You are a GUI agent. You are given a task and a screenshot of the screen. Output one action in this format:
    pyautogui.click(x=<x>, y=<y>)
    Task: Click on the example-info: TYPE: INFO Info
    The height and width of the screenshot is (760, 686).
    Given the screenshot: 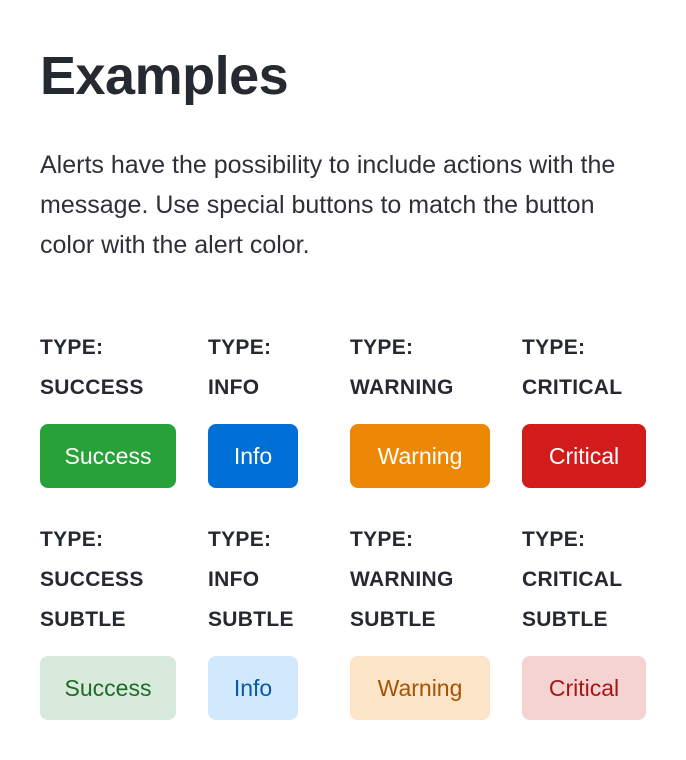 What is the action you would take?
    pyautogui.click(x=253, y=408)
    